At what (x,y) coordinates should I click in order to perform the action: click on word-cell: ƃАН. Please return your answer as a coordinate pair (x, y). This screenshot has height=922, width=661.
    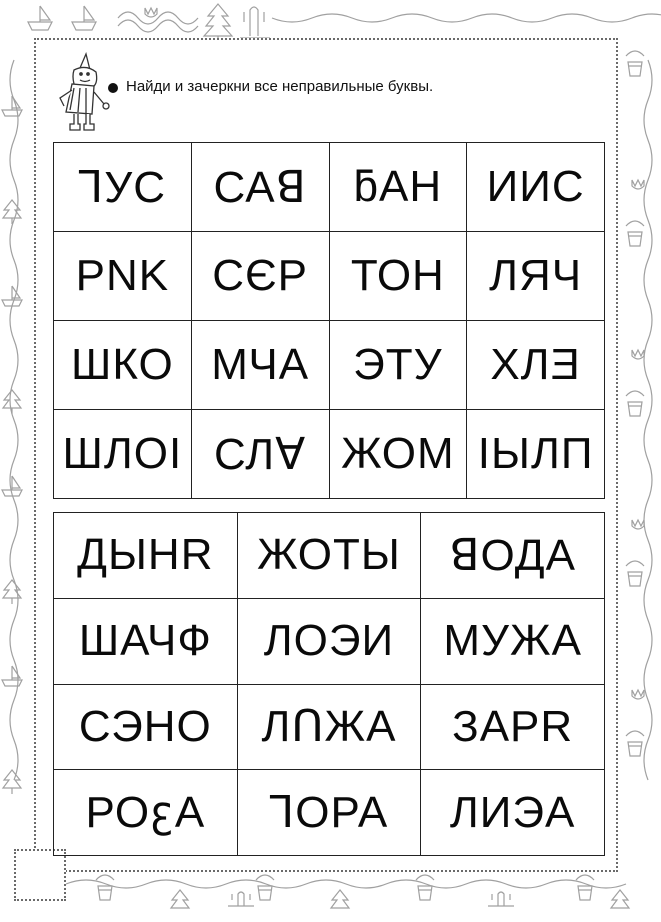
    Looking at the image, I should click on (398, 187).